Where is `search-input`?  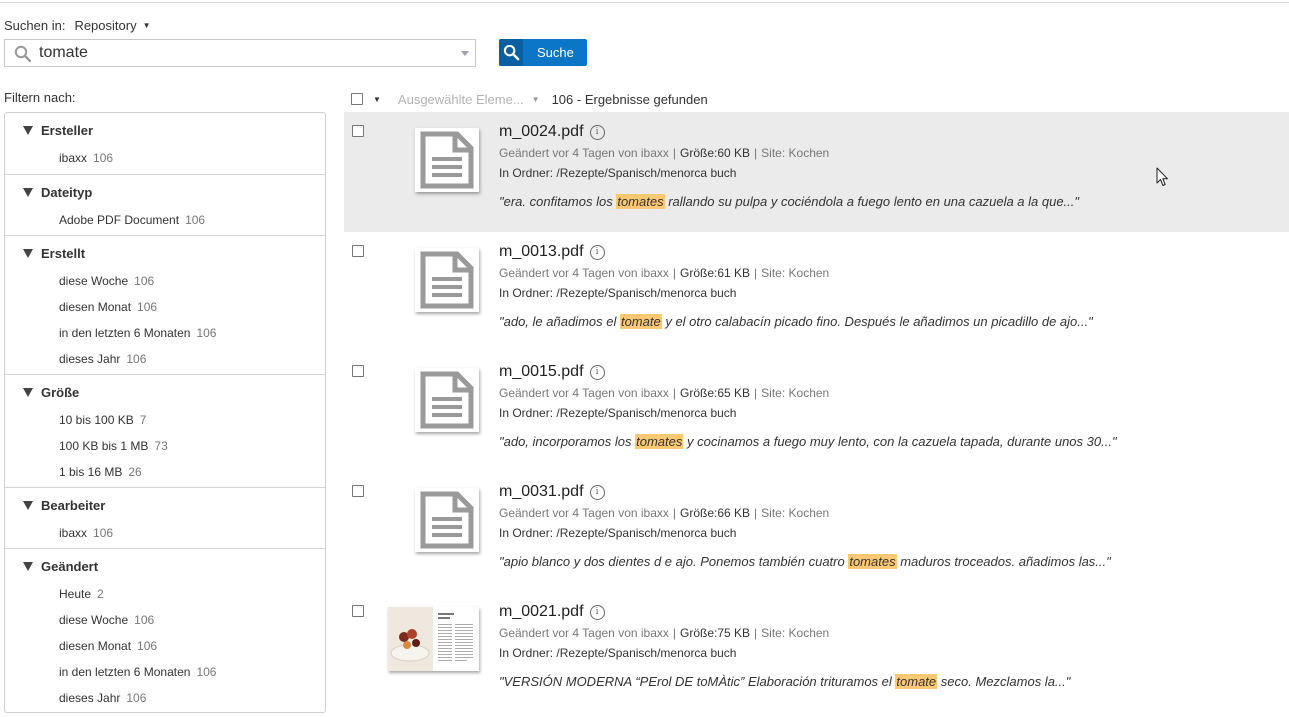
search-input is located at coordinates (249, 53).